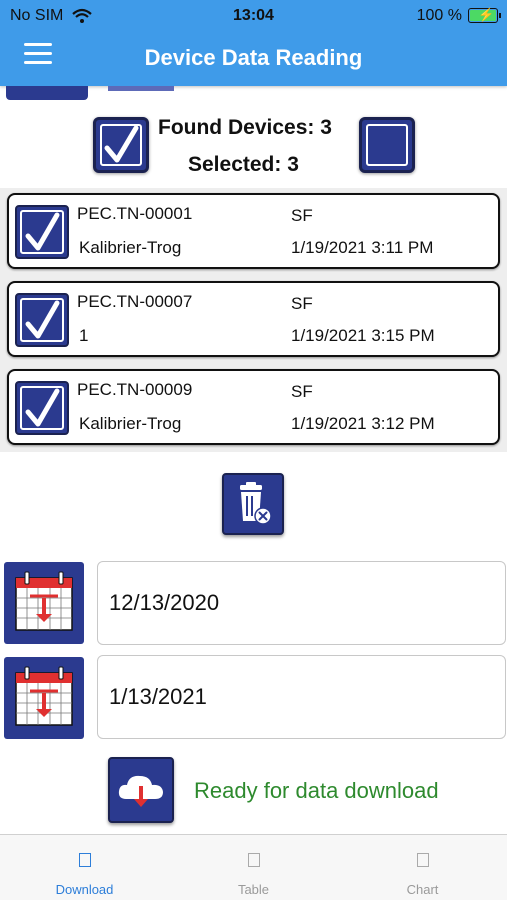 The height and width of the screenshot is (900, 507). What do you see at coordinates (135, 301) in the screenshot?
I see `device-id: PEC.TN-00007` at bounding box center [135, 301].